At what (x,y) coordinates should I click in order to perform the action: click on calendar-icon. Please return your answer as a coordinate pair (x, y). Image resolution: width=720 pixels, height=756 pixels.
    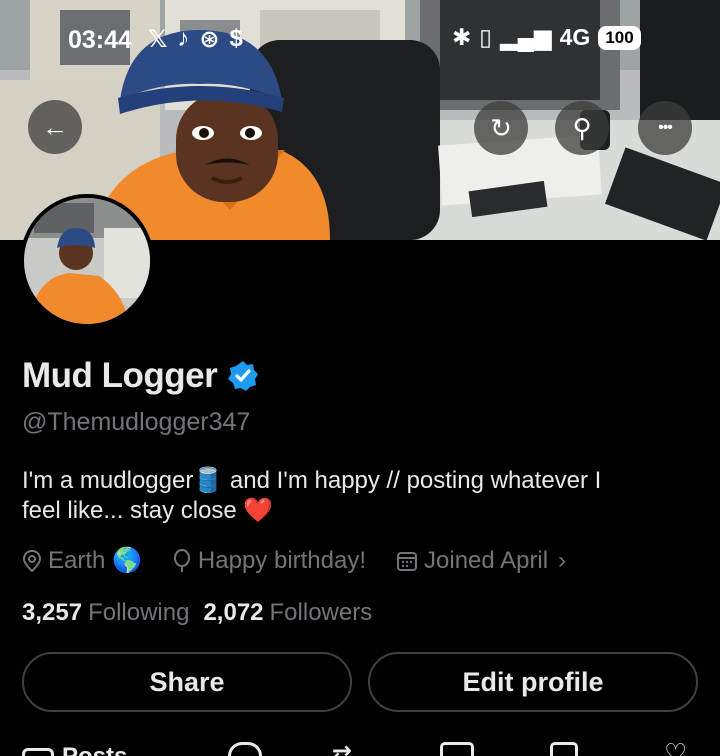
    Looking at the image, I should click on (407, 561).